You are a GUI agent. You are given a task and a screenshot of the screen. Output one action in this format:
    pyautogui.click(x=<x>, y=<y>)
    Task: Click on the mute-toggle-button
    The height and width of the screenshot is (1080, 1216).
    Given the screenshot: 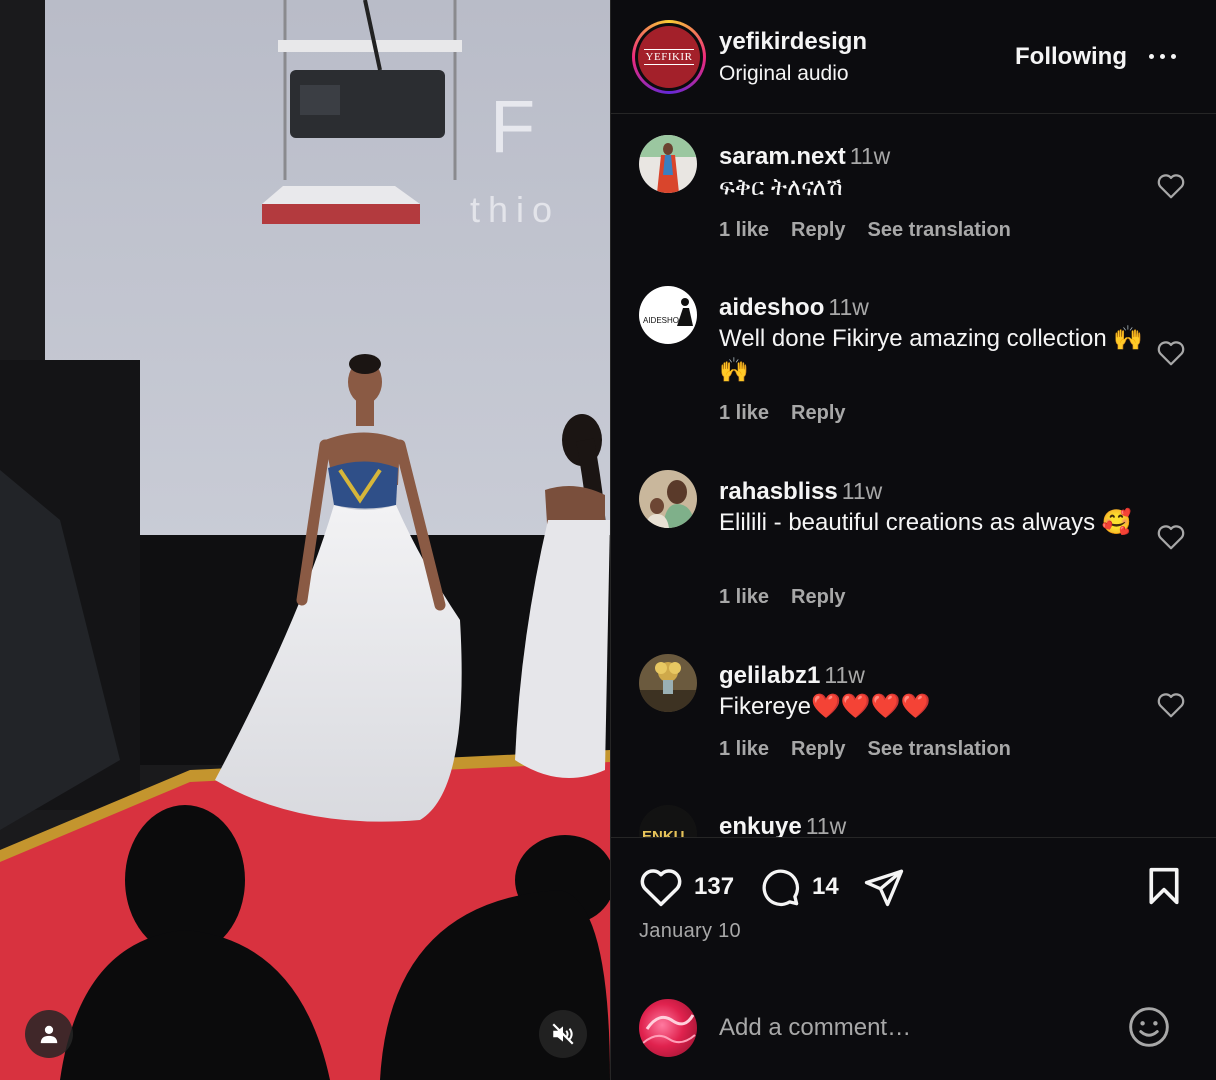 What is the action you would take?
    pyautogui.click(x=563, y=1034)
    